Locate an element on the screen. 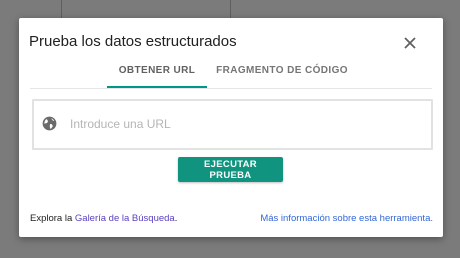  tab-get-url: OBTENER URL is located at coordinates (157, 75).